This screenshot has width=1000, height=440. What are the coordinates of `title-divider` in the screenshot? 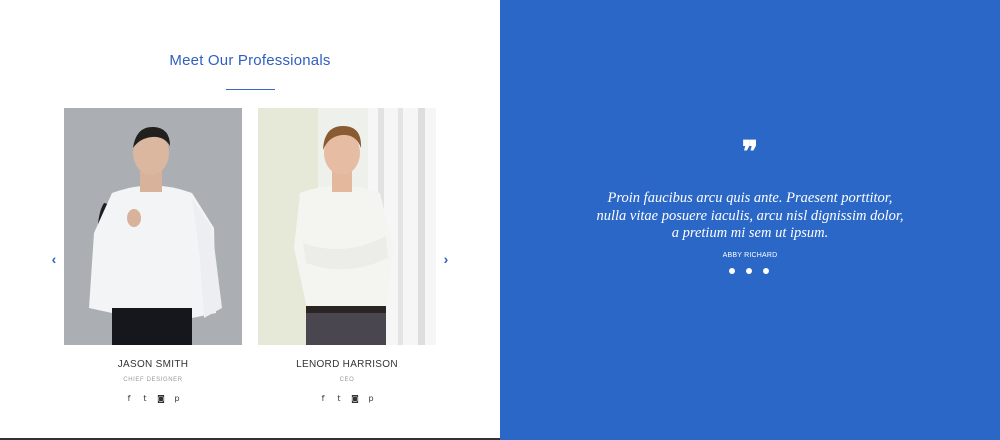 It's located at (250, 89).